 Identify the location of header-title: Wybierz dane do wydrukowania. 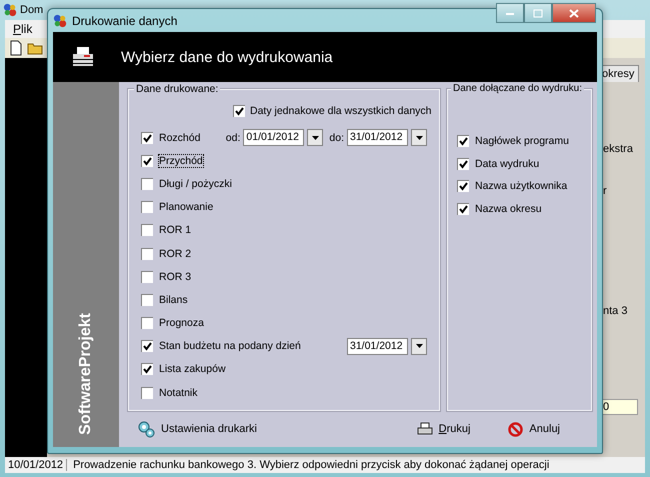
(227, 57).